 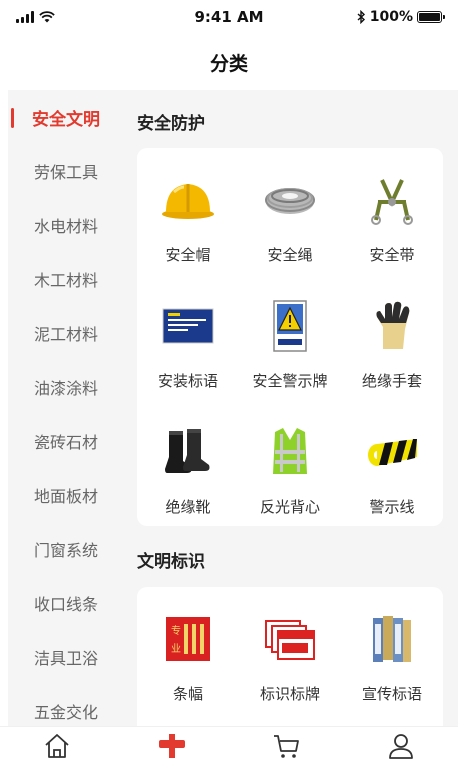 I want to click on section-title: 安全防护, so click(x=171, y=124).